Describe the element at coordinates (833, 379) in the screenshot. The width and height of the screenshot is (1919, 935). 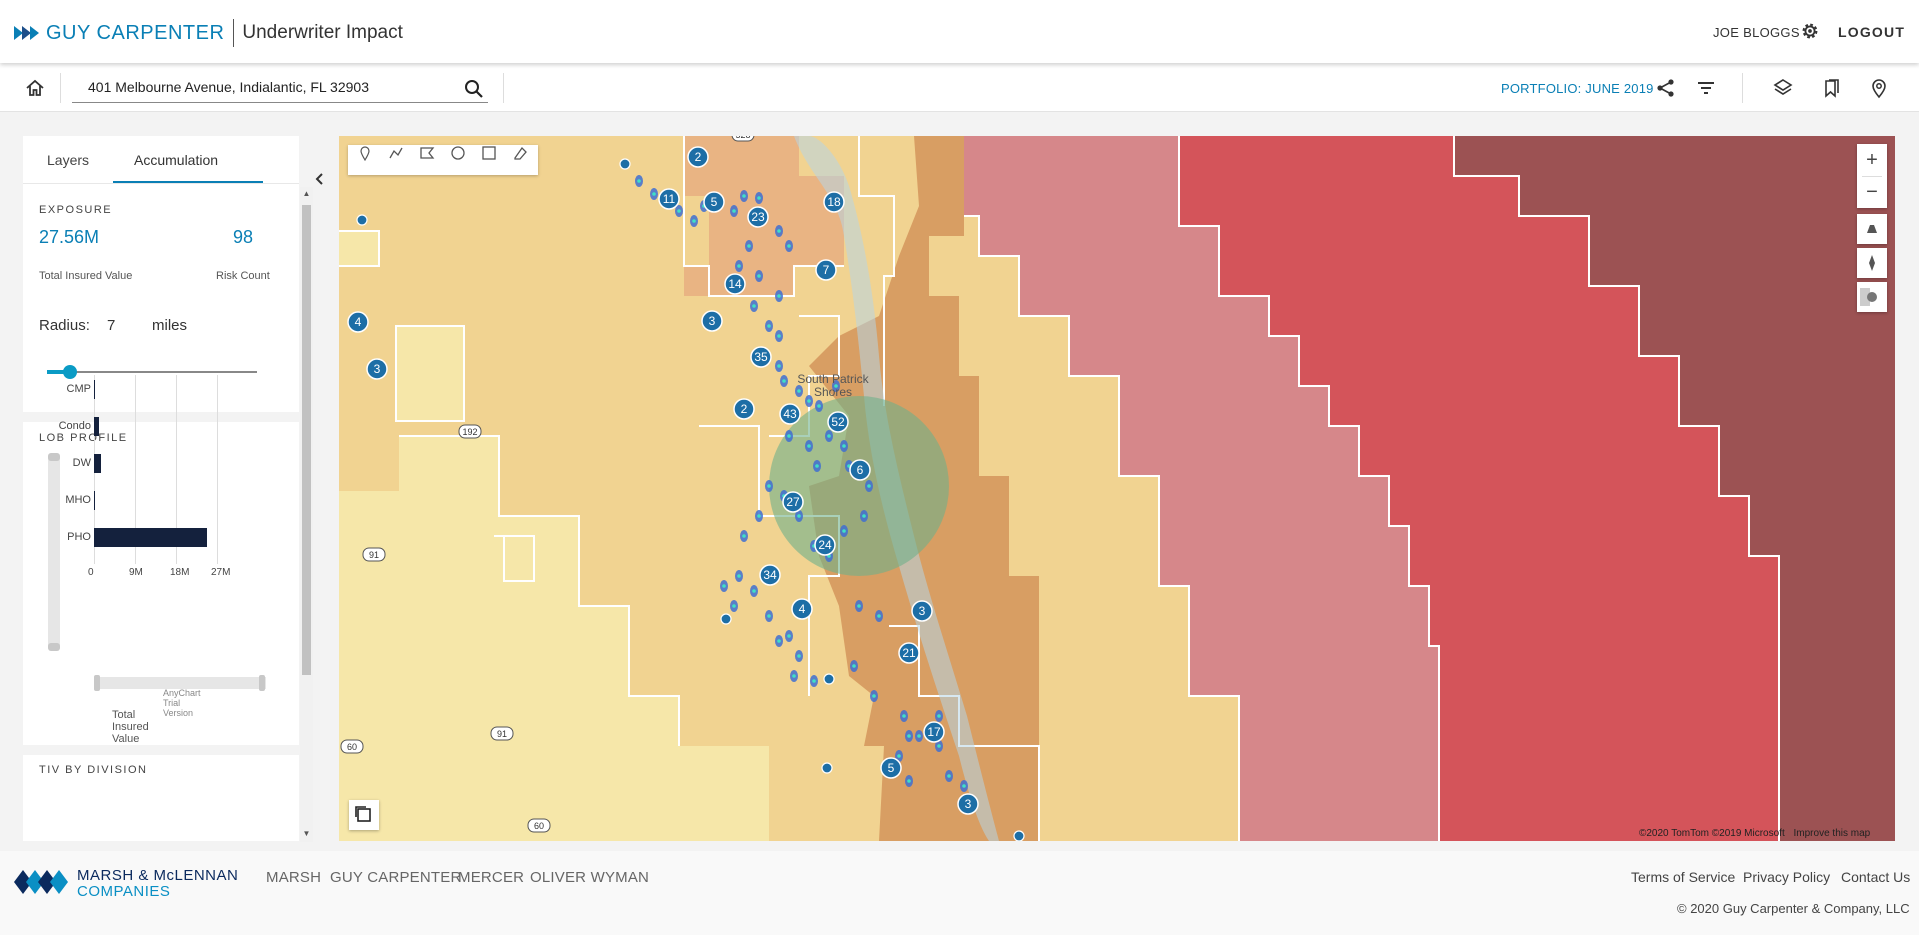
I see `place-label: South Patrick` at that location.